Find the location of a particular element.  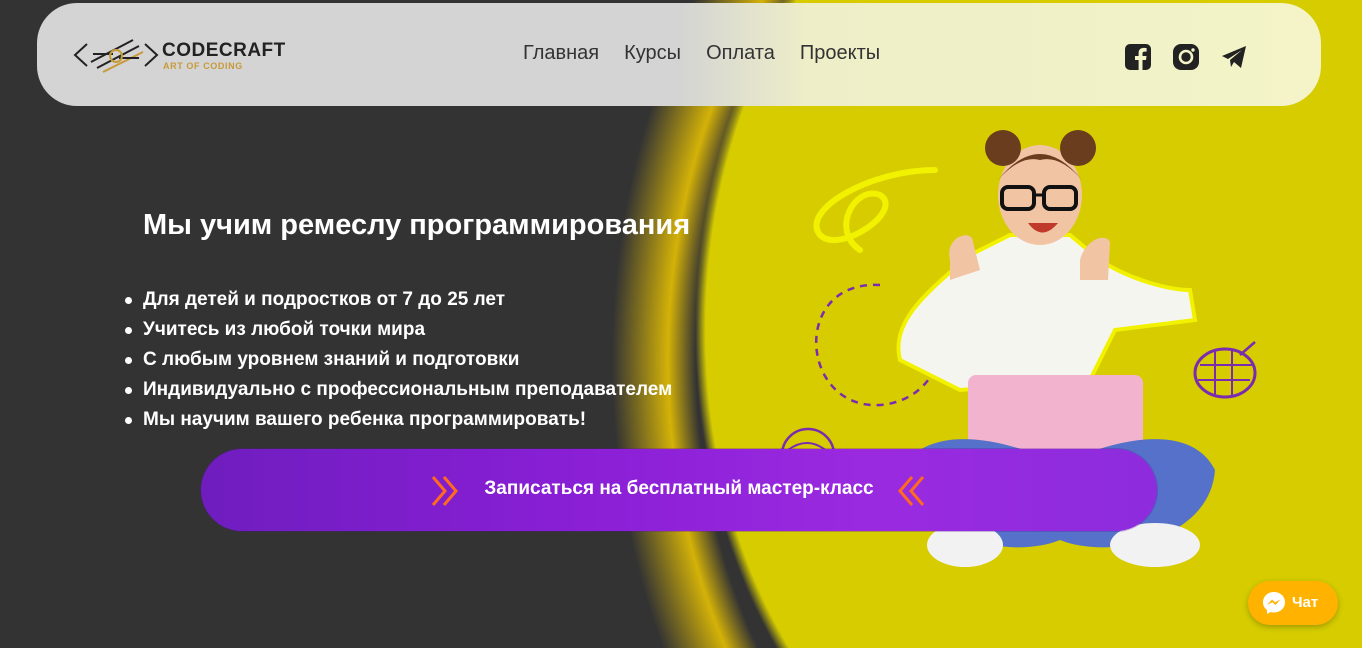

instagram-icon is located at coordinates (1186, 57).